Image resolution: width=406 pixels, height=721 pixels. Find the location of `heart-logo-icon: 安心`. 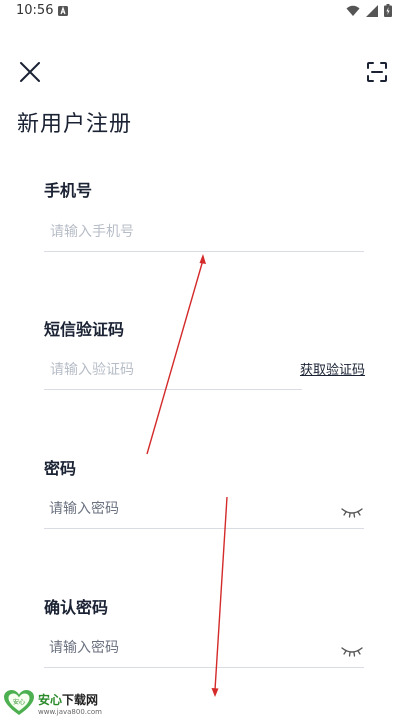

heart-logo-icon: 安心 is located at coordinates (19, 702).